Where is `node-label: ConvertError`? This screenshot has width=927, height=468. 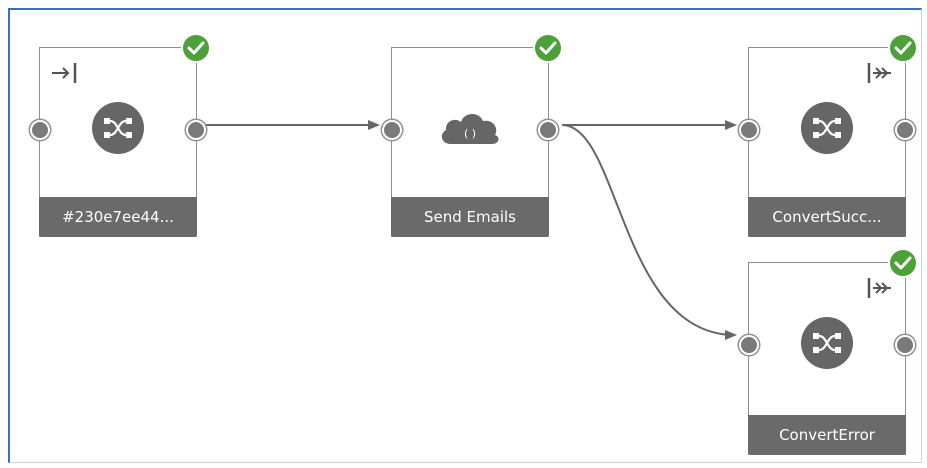 node-label: ConvertError is located at coordinates (827, 435).